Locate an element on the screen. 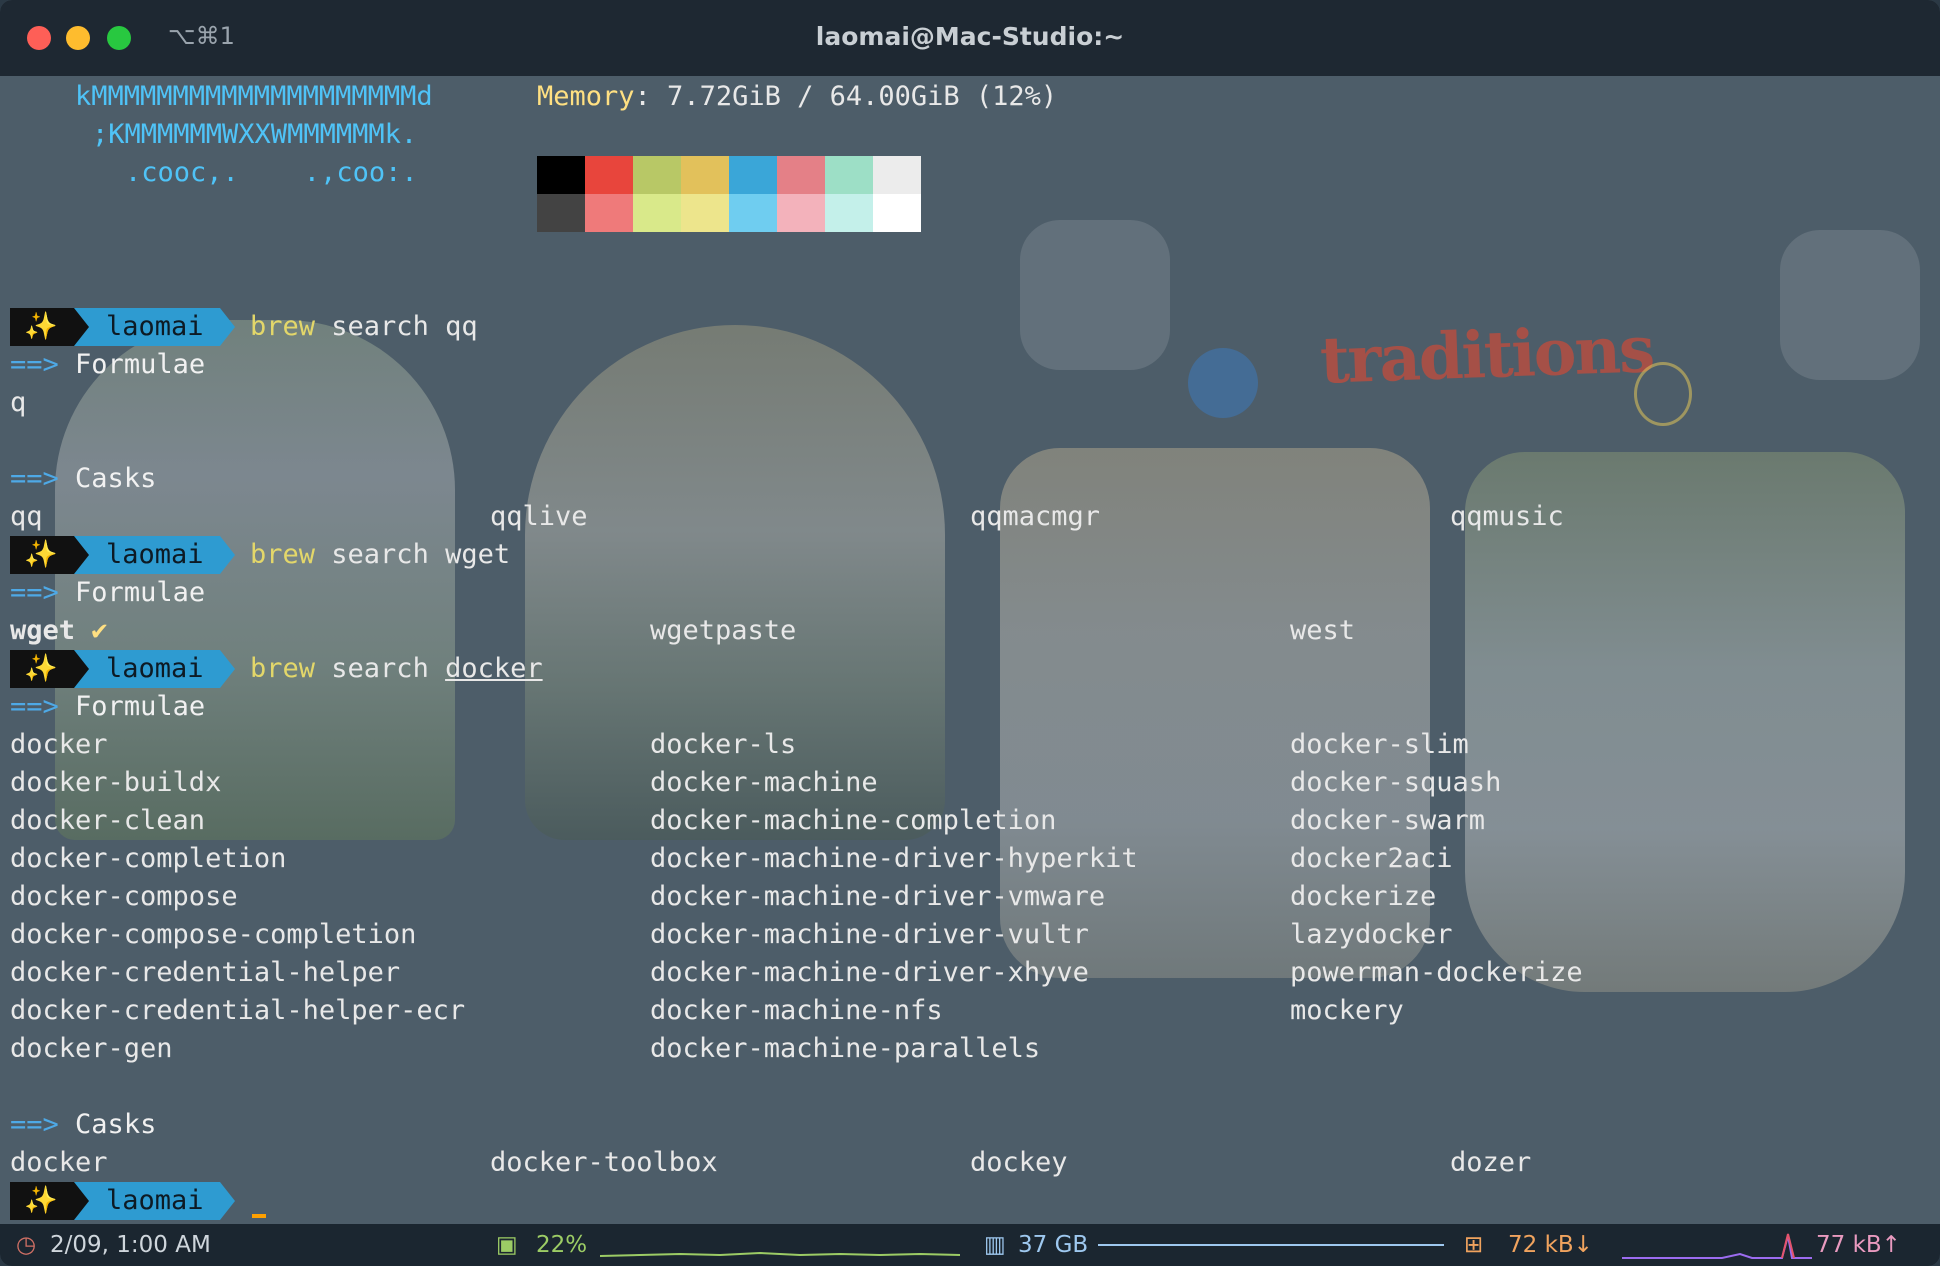 The height and width of the screenshot is (1266, 1940). result-item: docker-machine-nfs is located at coordinates (796, 1010).